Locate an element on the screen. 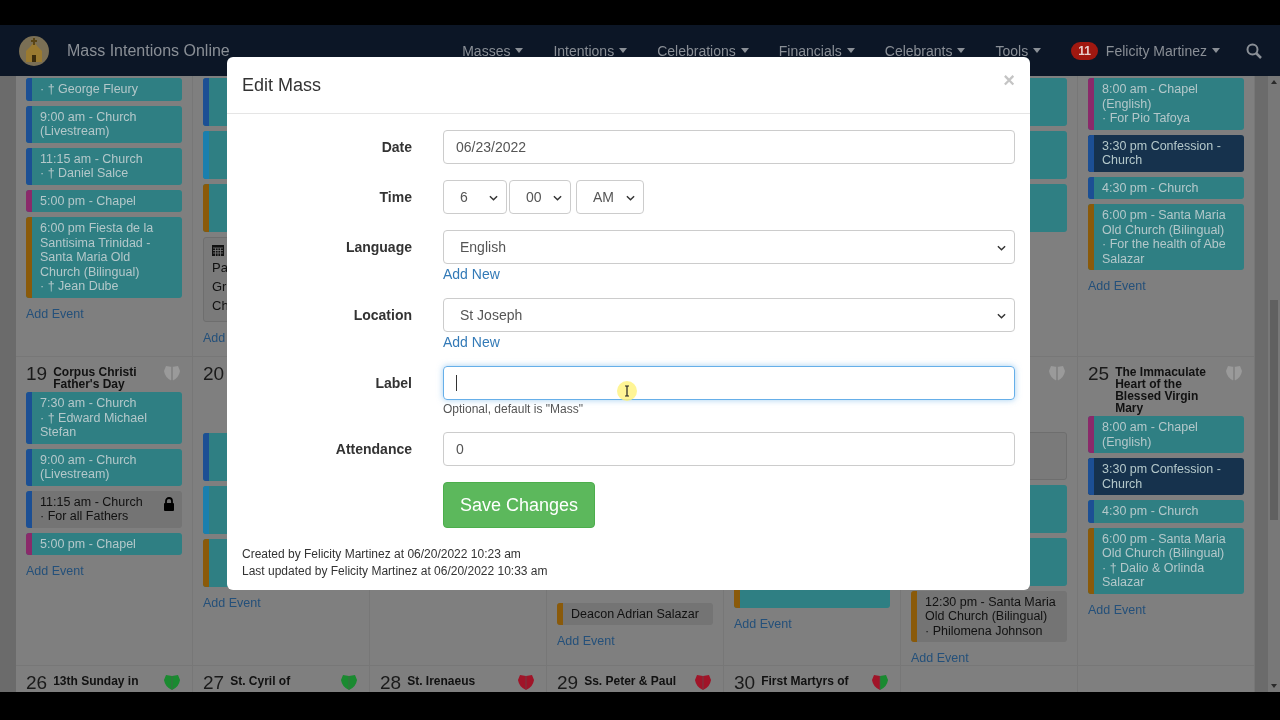  mass-event: · † George Fleury is located at coordinates (104, 89).